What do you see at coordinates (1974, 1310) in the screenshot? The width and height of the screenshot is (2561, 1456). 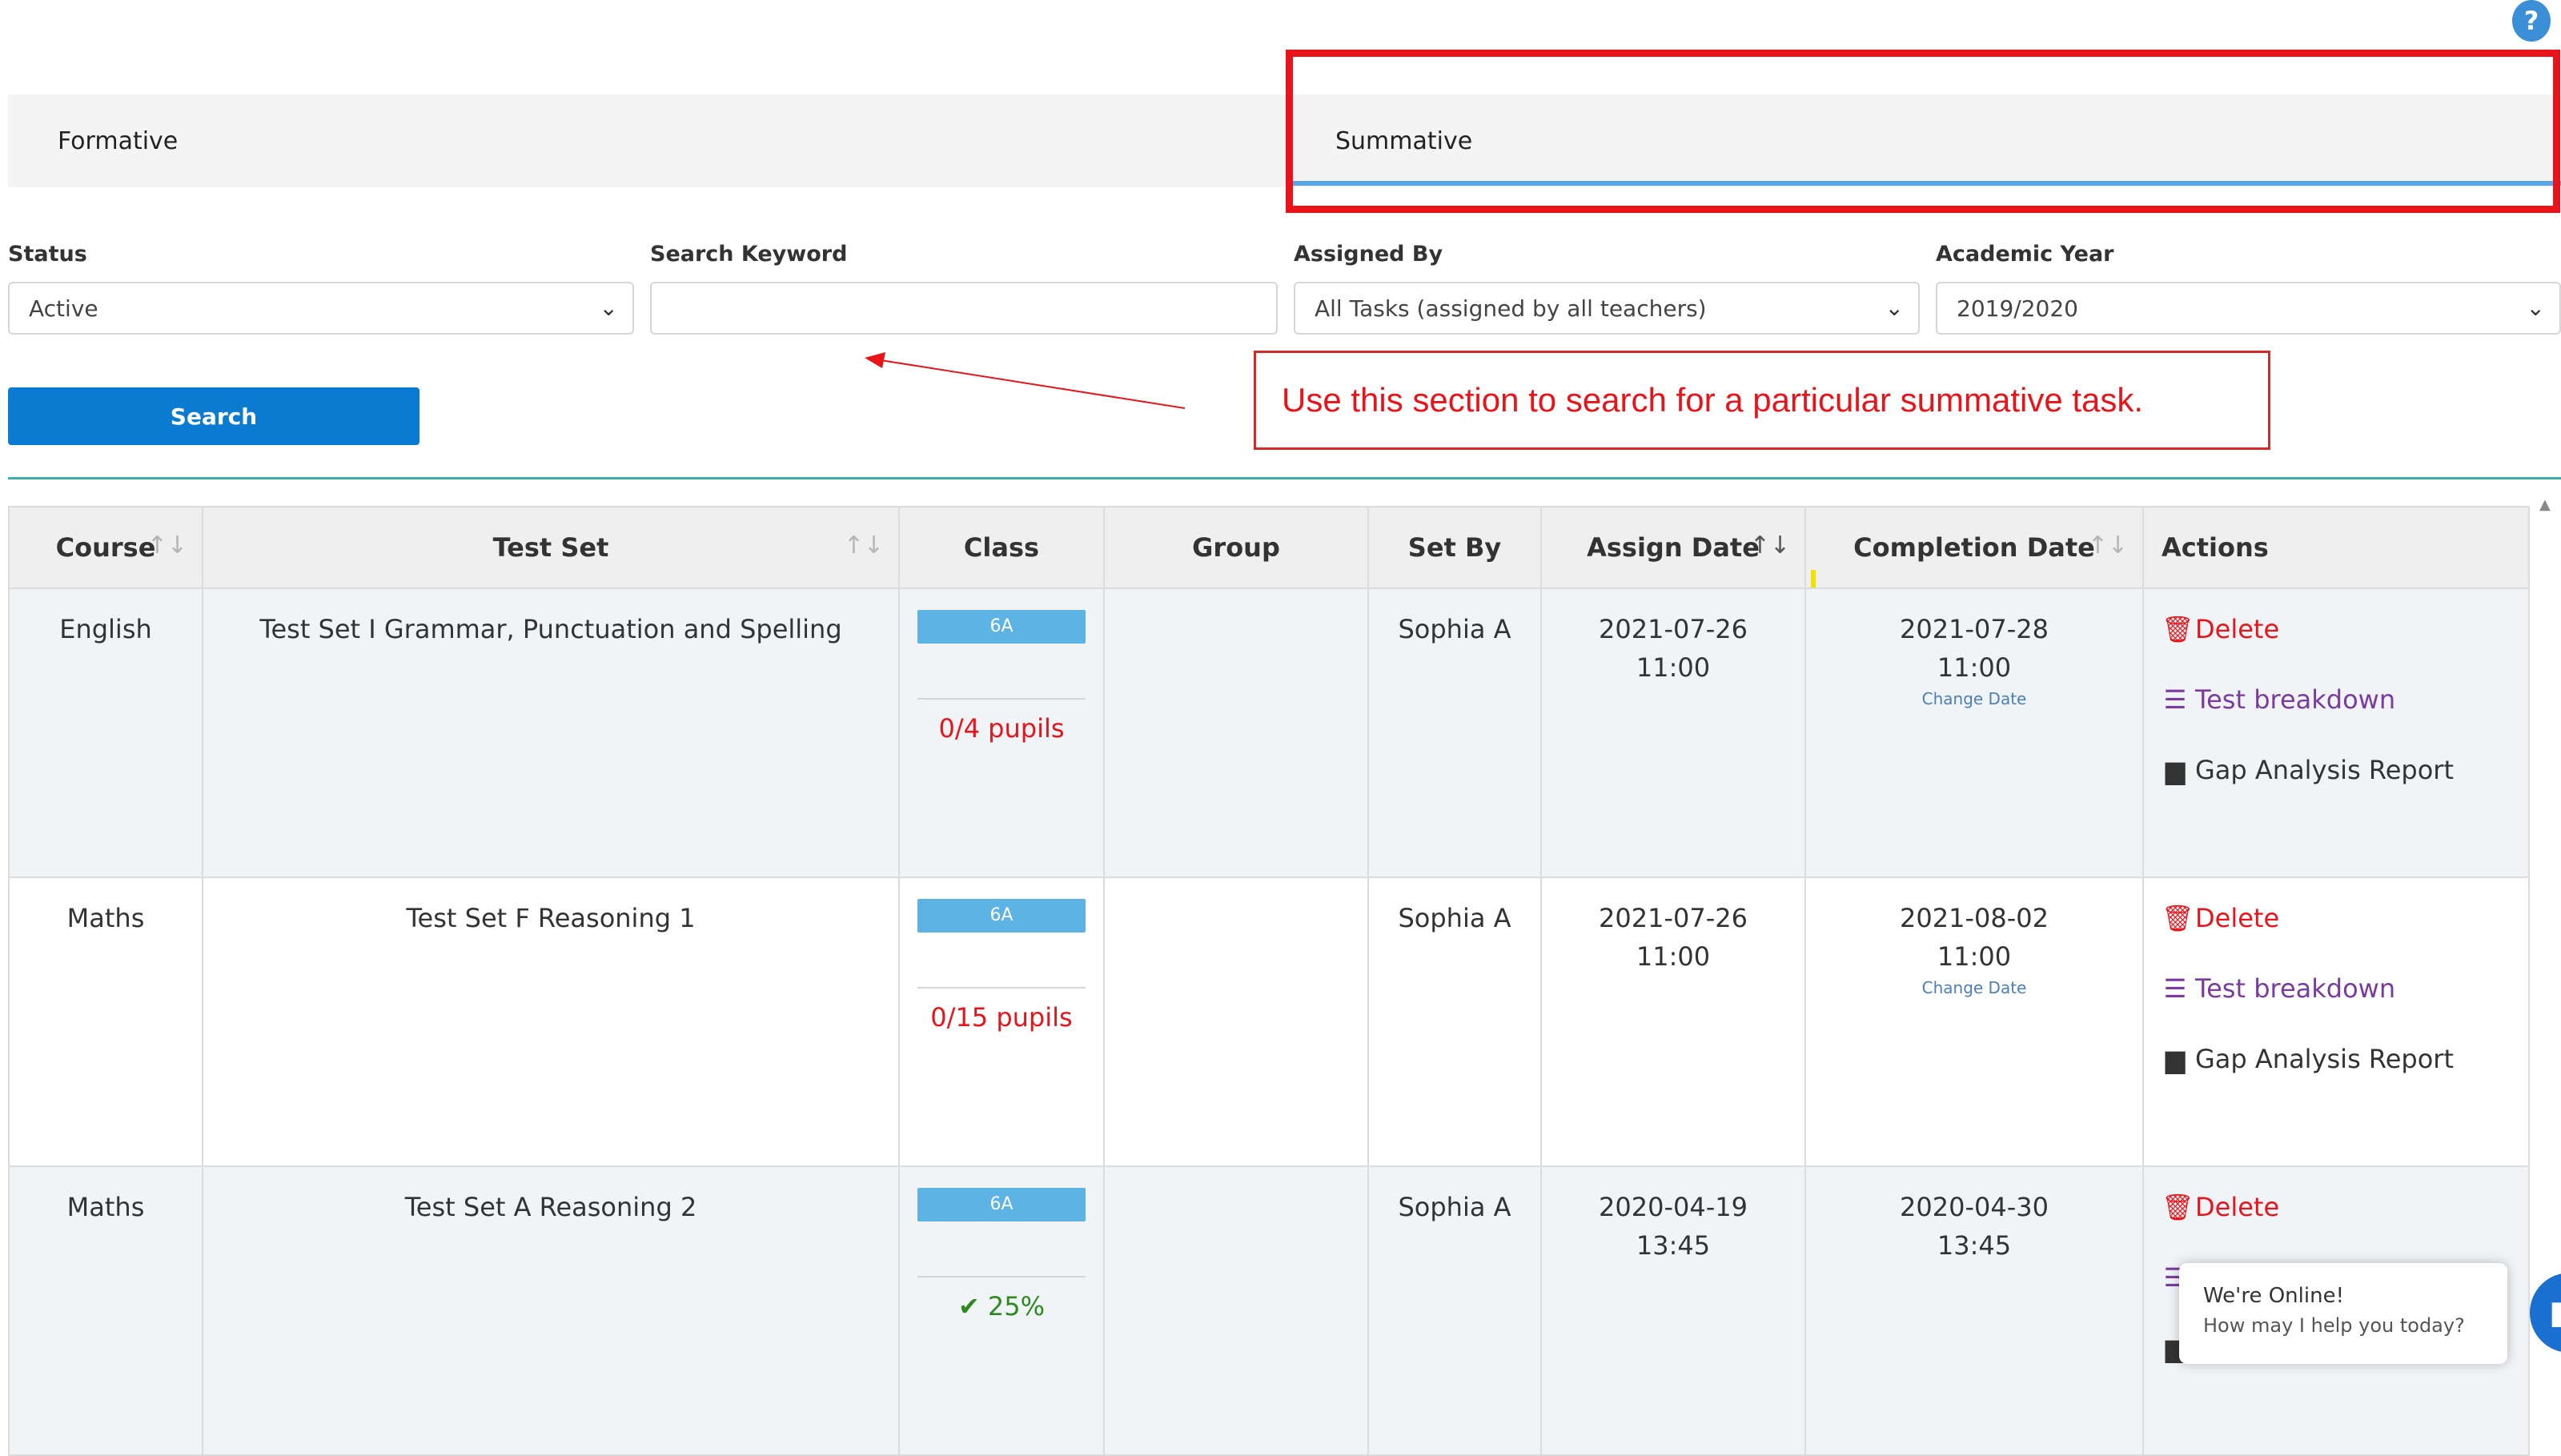 I see `completion-date-cell: 2020-04-30 13:45` at bounding box center [1974, 1310].